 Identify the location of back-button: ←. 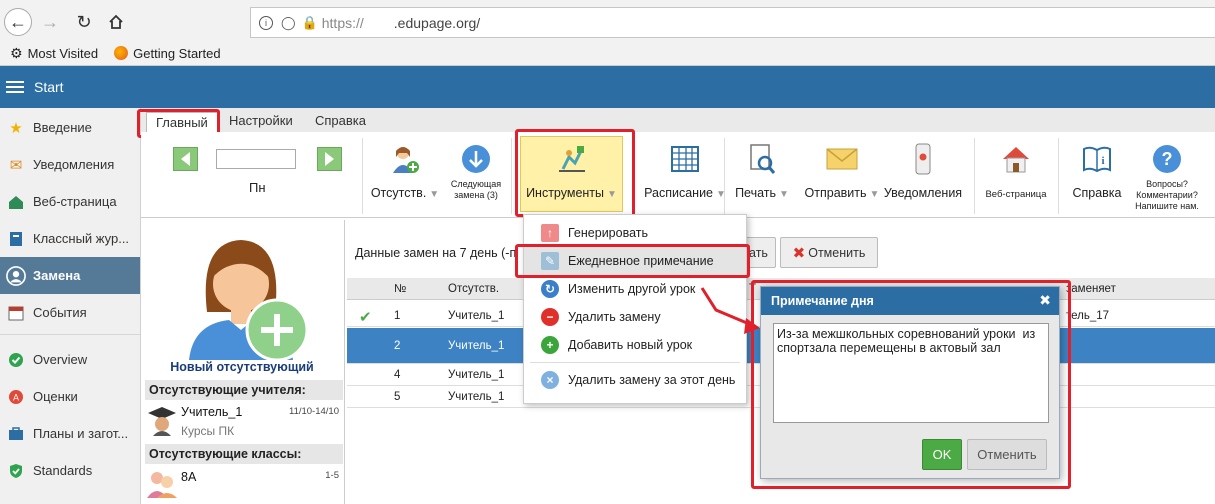
(18, 22).